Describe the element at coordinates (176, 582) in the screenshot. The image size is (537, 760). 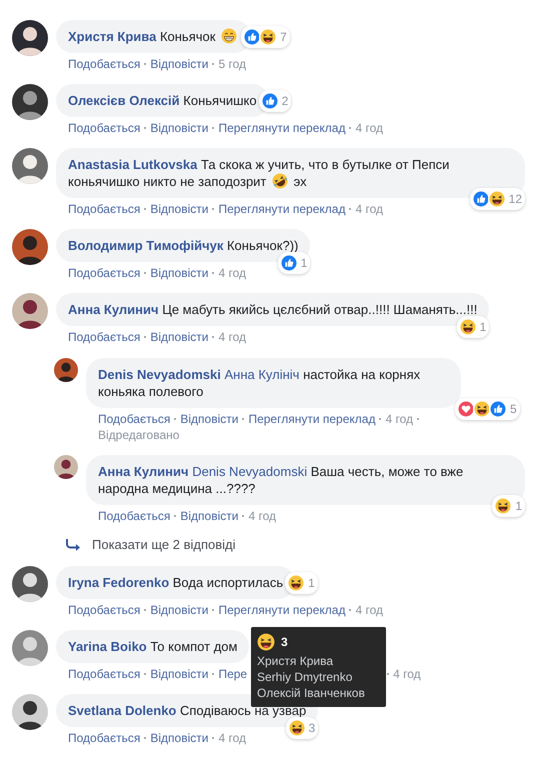
I see `comment-text: Iryna Fedorenko Вода испортилась` at that location.